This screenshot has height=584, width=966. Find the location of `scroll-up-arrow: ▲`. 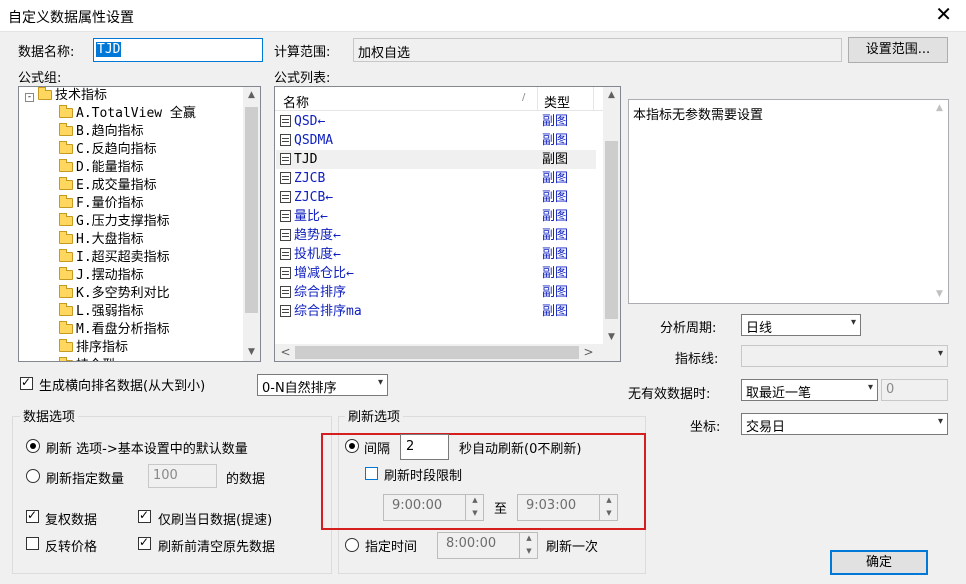

scroll-up-arrow: ▲ is located at coordinates (251, 95).